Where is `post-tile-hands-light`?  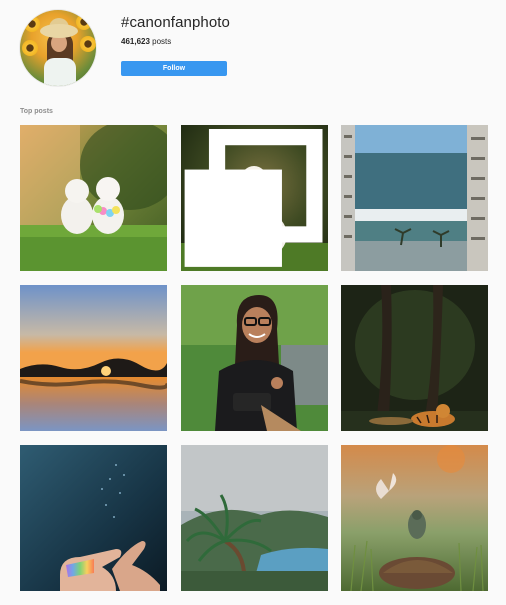
post-tile-hands-light is located at coordinates (93, 518).